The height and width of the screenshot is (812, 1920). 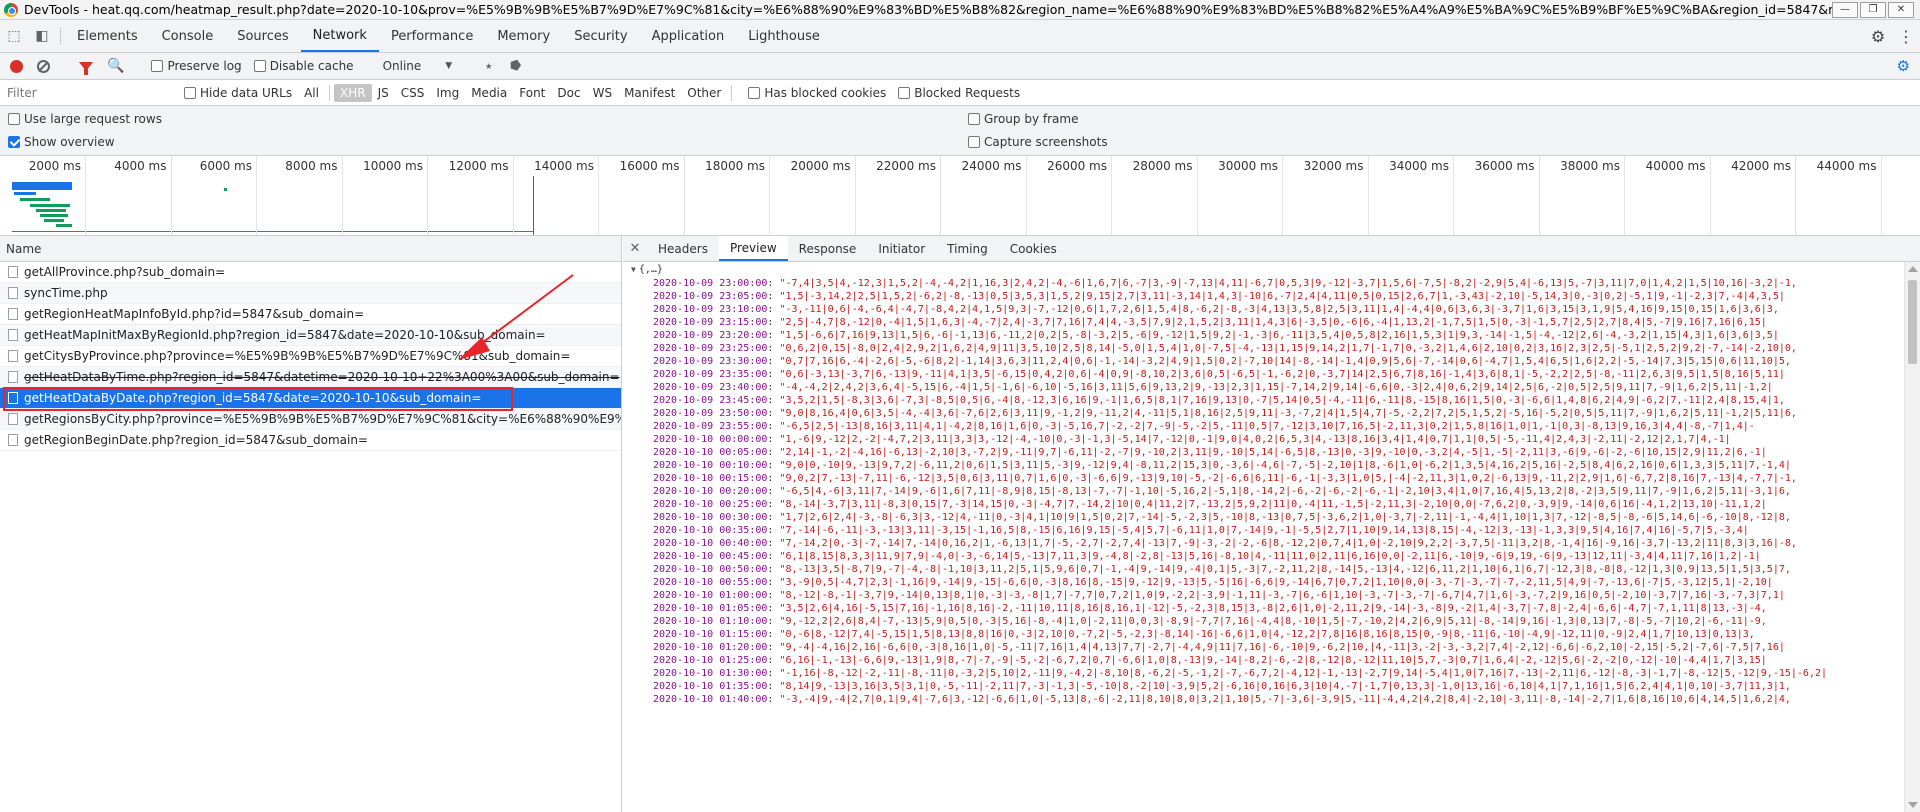 I want to click on scroll-down-icon, so click(x=1913, y=805).